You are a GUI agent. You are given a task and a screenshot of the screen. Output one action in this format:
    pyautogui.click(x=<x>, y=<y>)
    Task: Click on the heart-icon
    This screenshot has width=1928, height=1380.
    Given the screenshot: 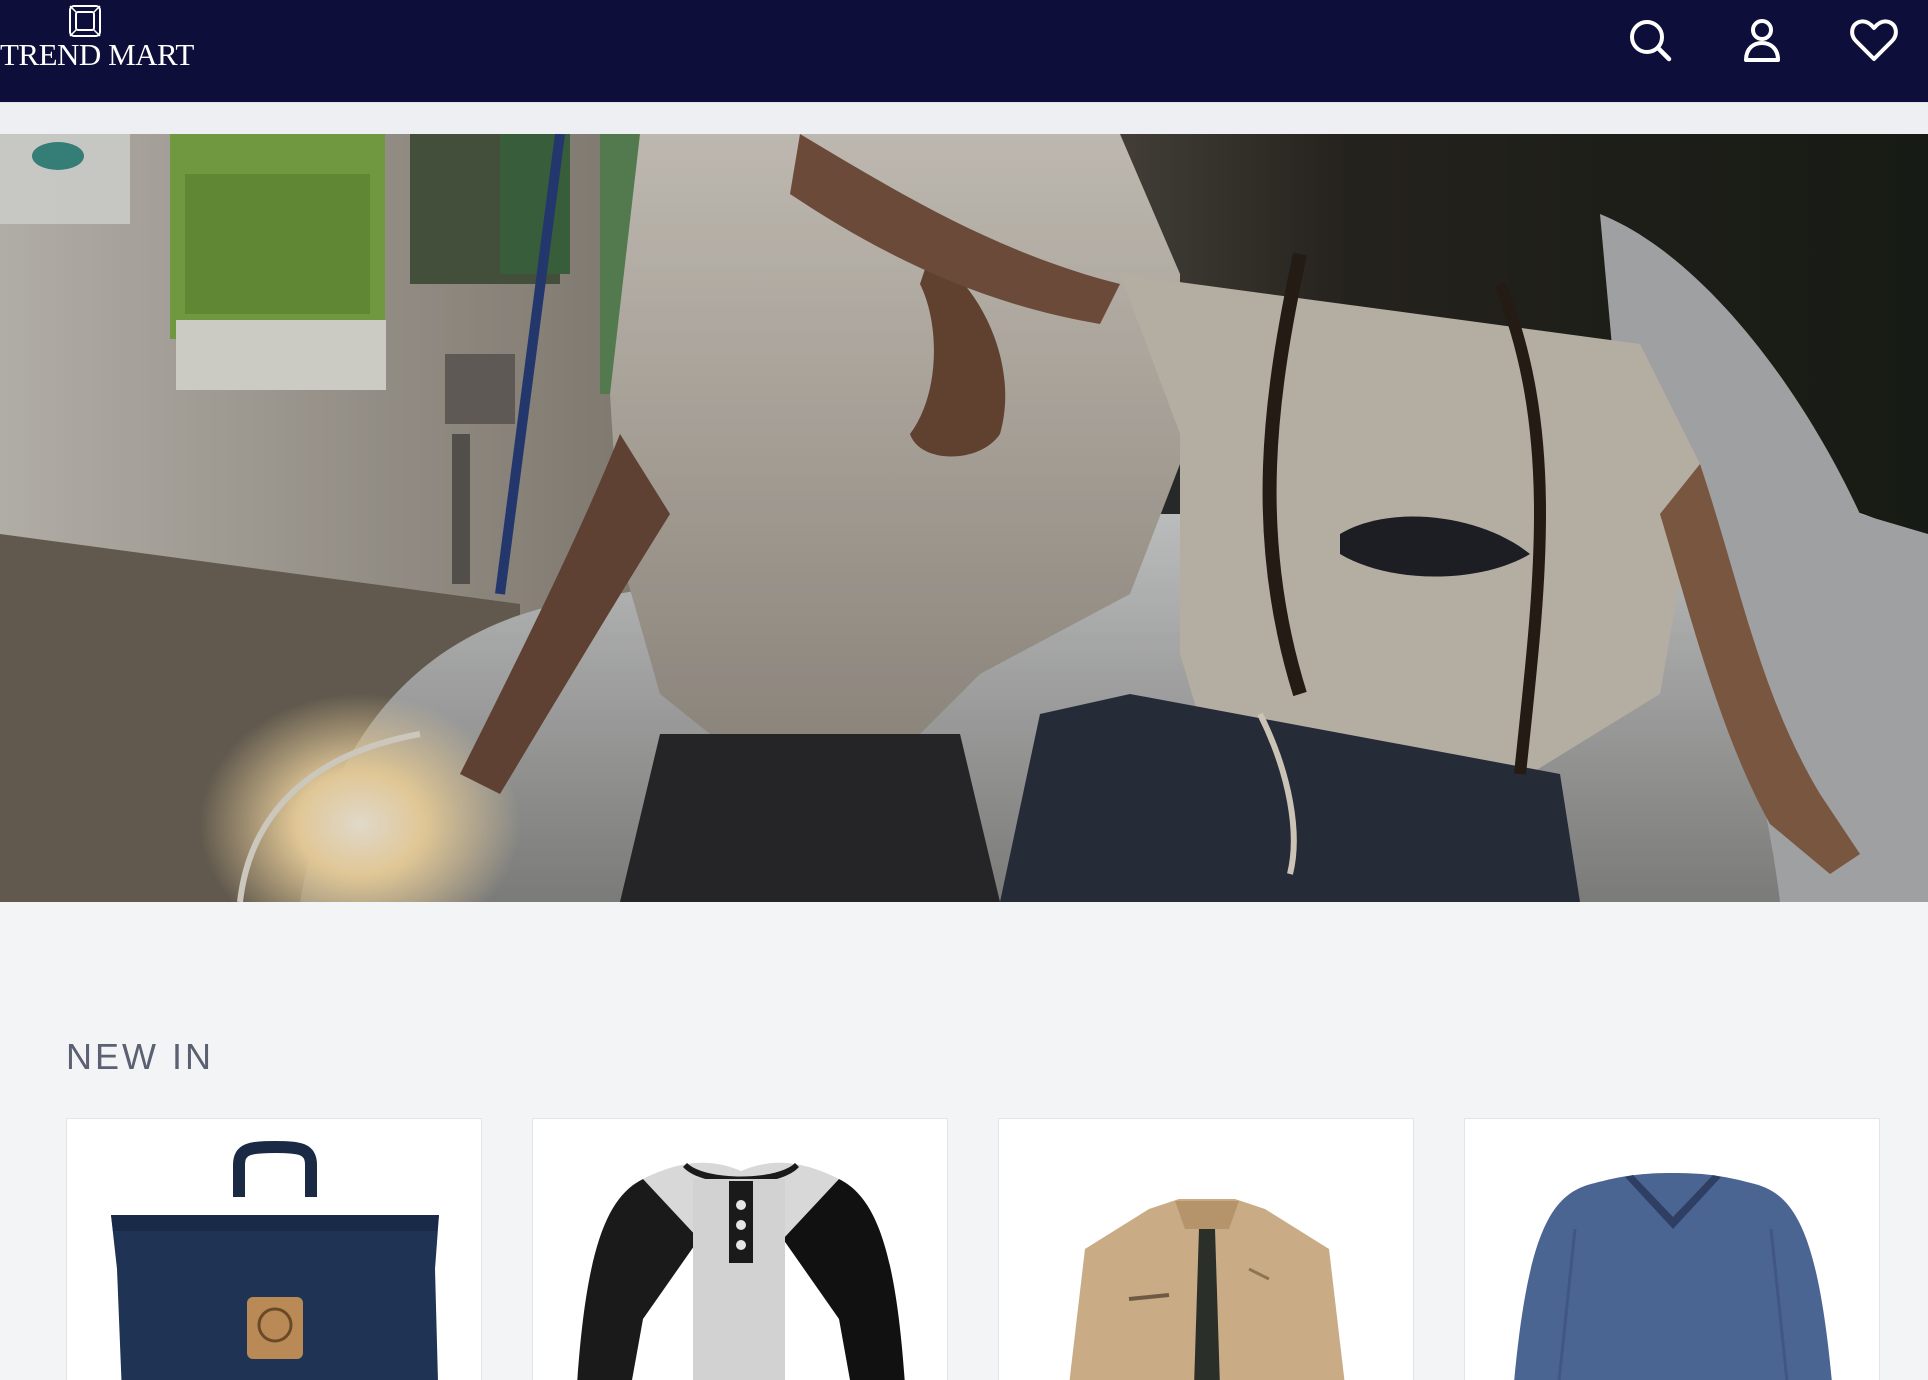 What is the action you would take?
    pyautogui.click(x=1874, y=40)
    